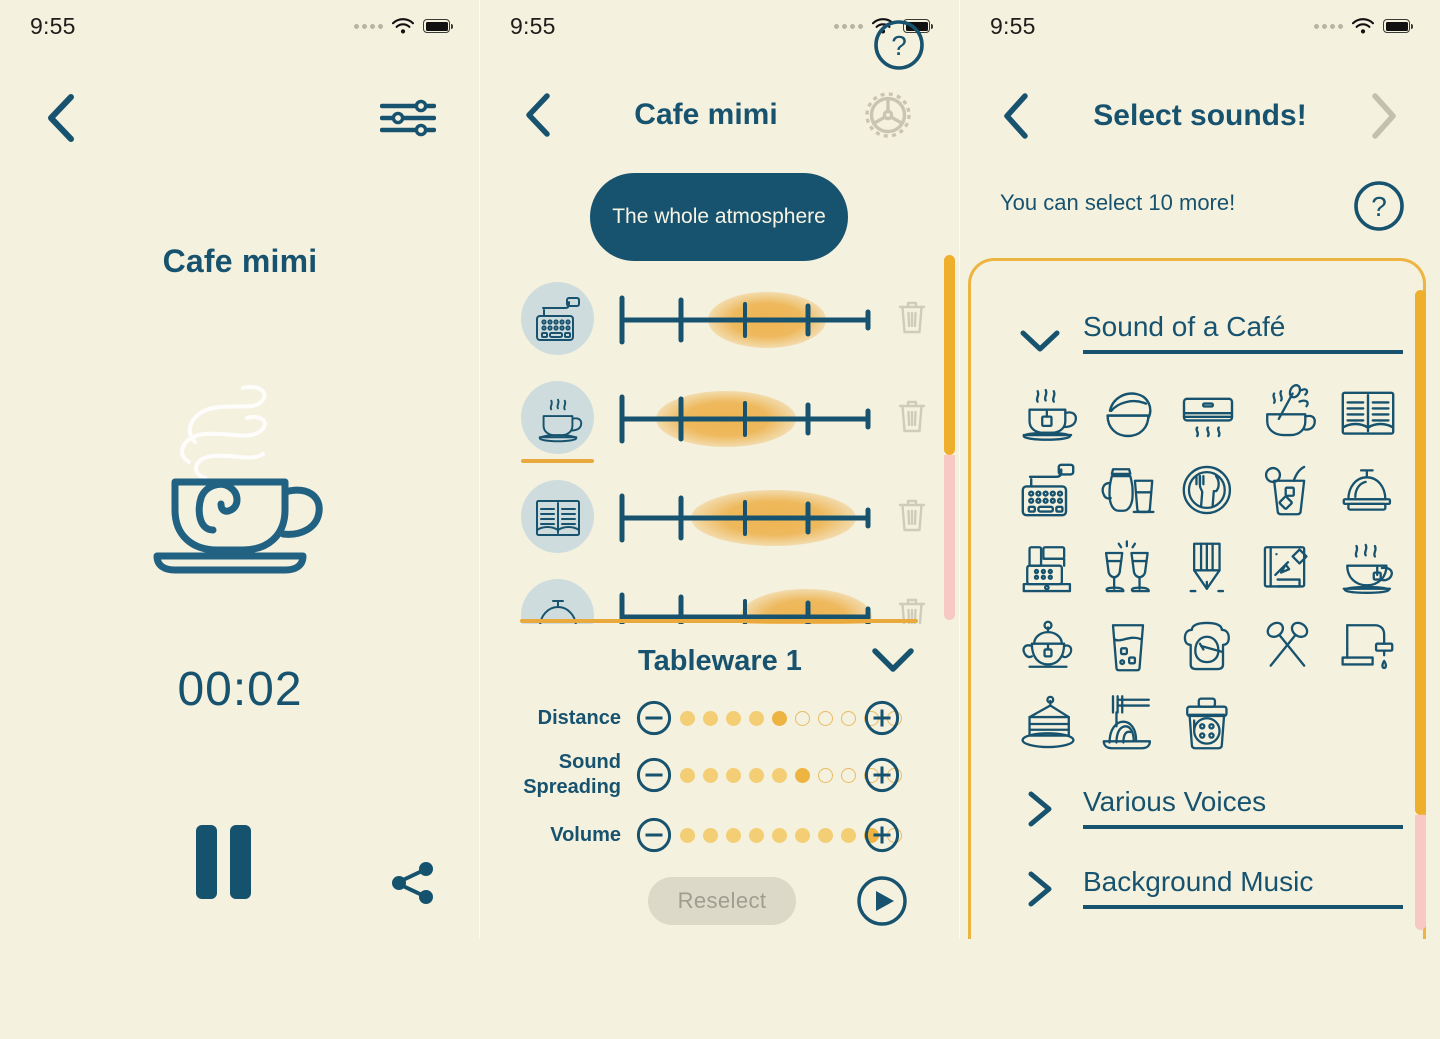 The width and height of the screenshot is (1440, 1039). What do you see at coordinates (1128, 490) in the screenshot?
I see `sound-option-pitcher-glass` at bounding box center [1128, 490].